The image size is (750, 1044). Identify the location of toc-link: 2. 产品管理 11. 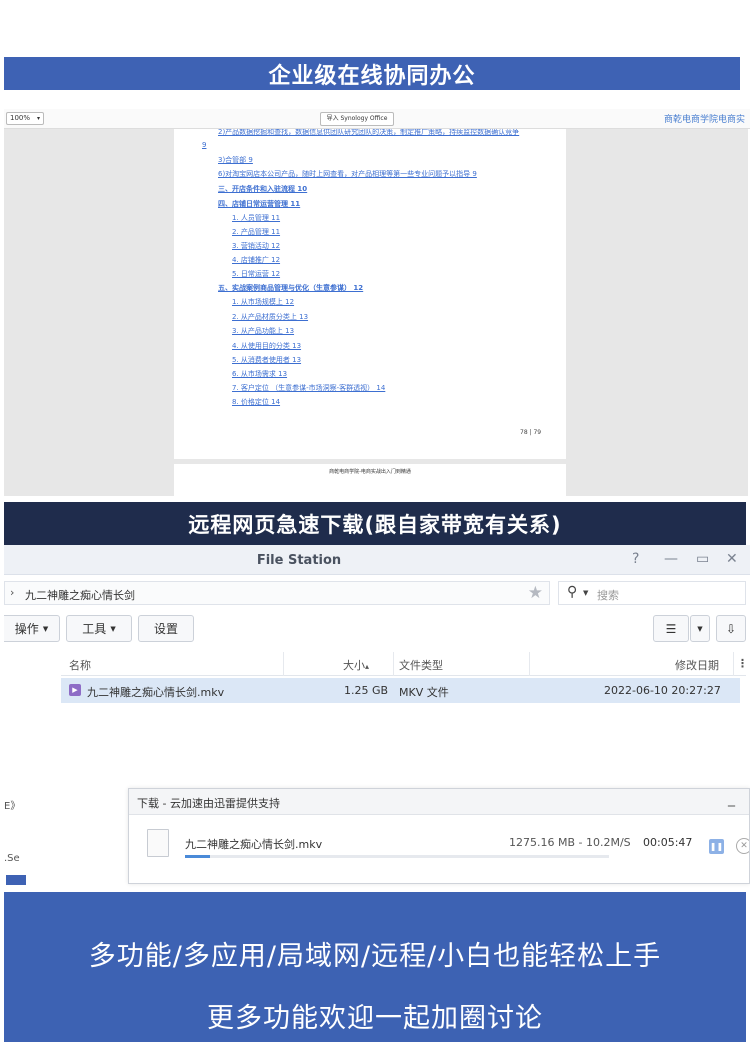
(256, 232).